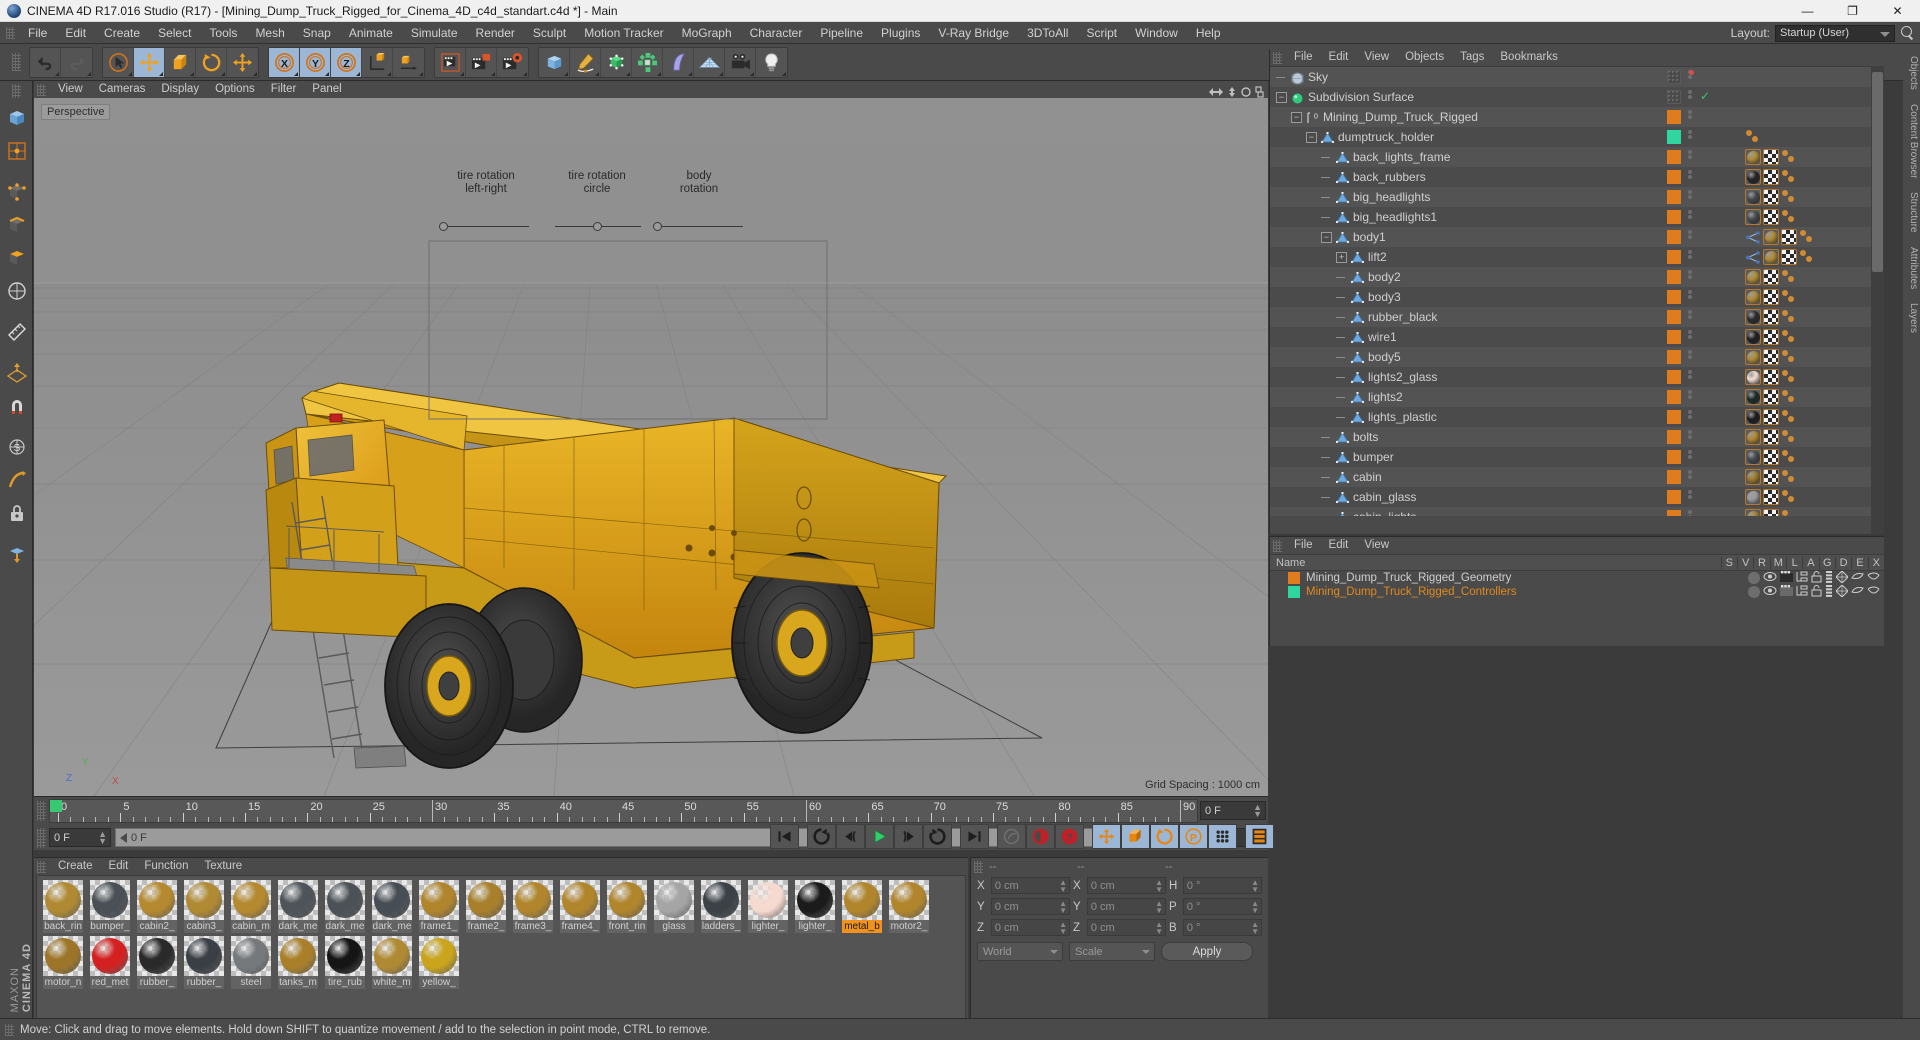  What do you see at coordinates (37, 33) in the screenshot?
I see `menu-item-file: File` at bounding box center [37, 33].